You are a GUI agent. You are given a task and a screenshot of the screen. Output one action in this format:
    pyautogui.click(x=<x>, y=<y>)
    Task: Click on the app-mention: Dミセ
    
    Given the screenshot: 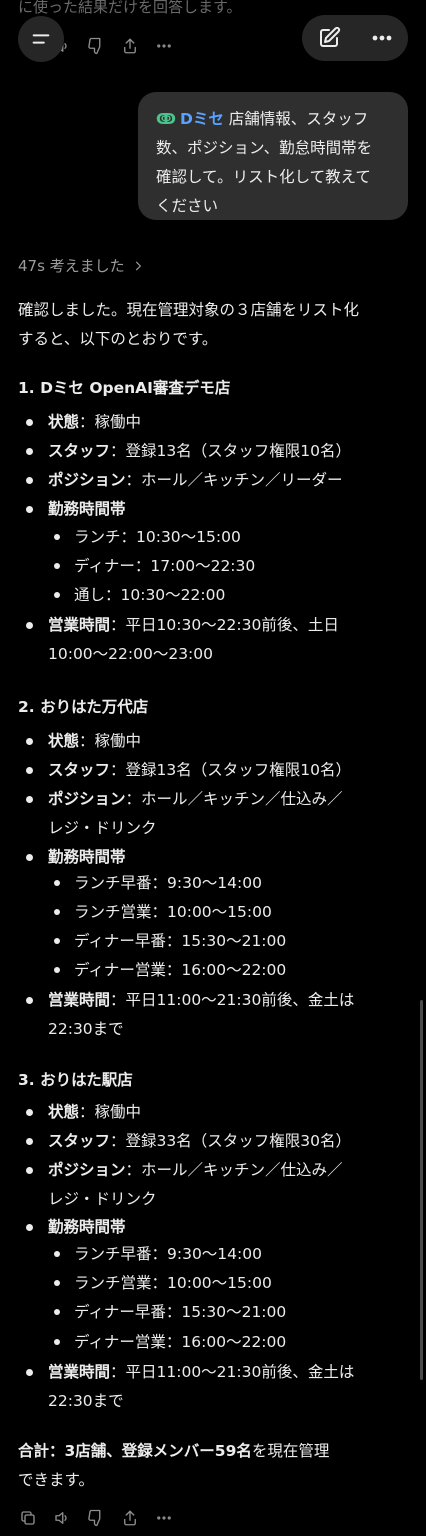 What is the action you would take?
    pyautogui.click(x=202, y=119)
    